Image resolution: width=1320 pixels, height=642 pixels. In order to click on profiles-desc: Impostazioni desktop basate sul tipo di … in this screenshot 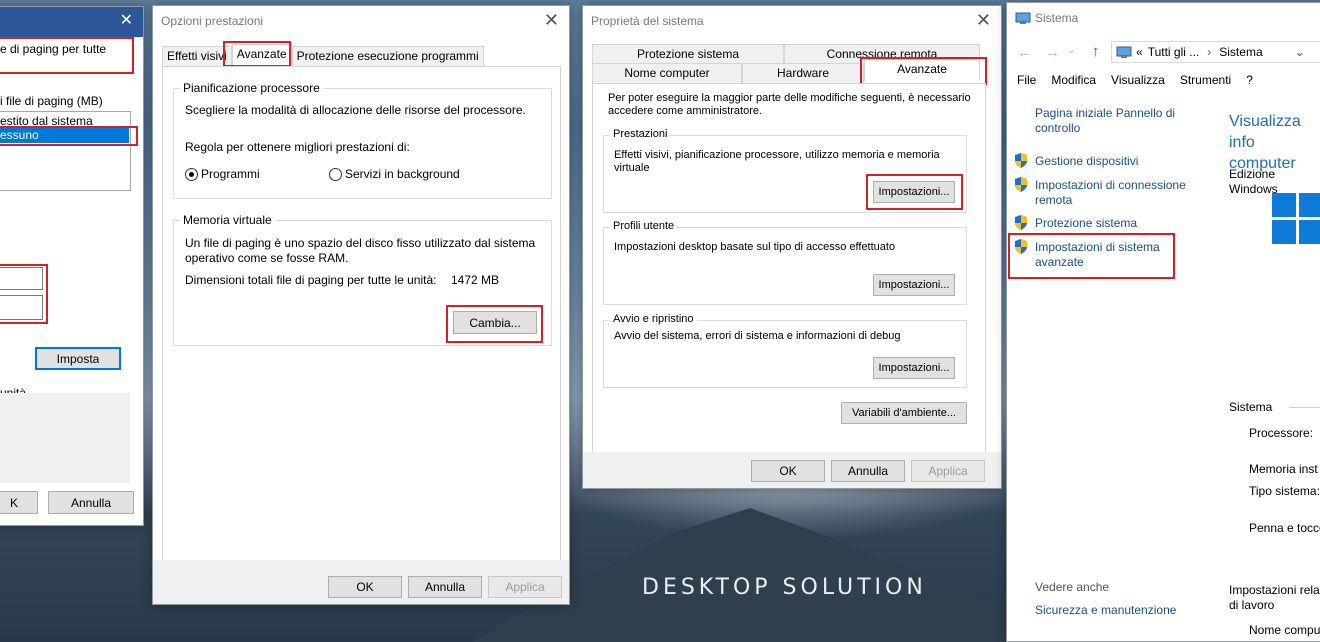, I will do `click(755, 247)`.